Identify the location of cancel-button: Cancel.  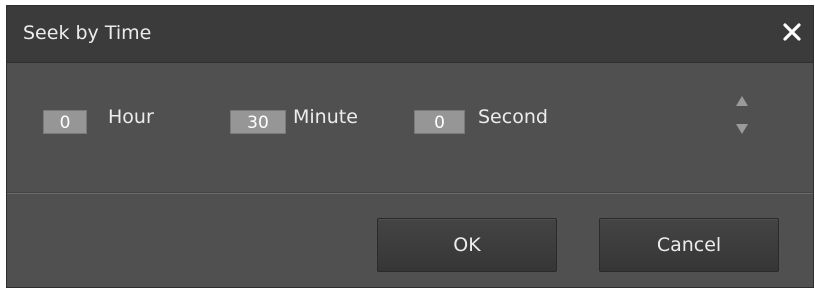
(689, 245).